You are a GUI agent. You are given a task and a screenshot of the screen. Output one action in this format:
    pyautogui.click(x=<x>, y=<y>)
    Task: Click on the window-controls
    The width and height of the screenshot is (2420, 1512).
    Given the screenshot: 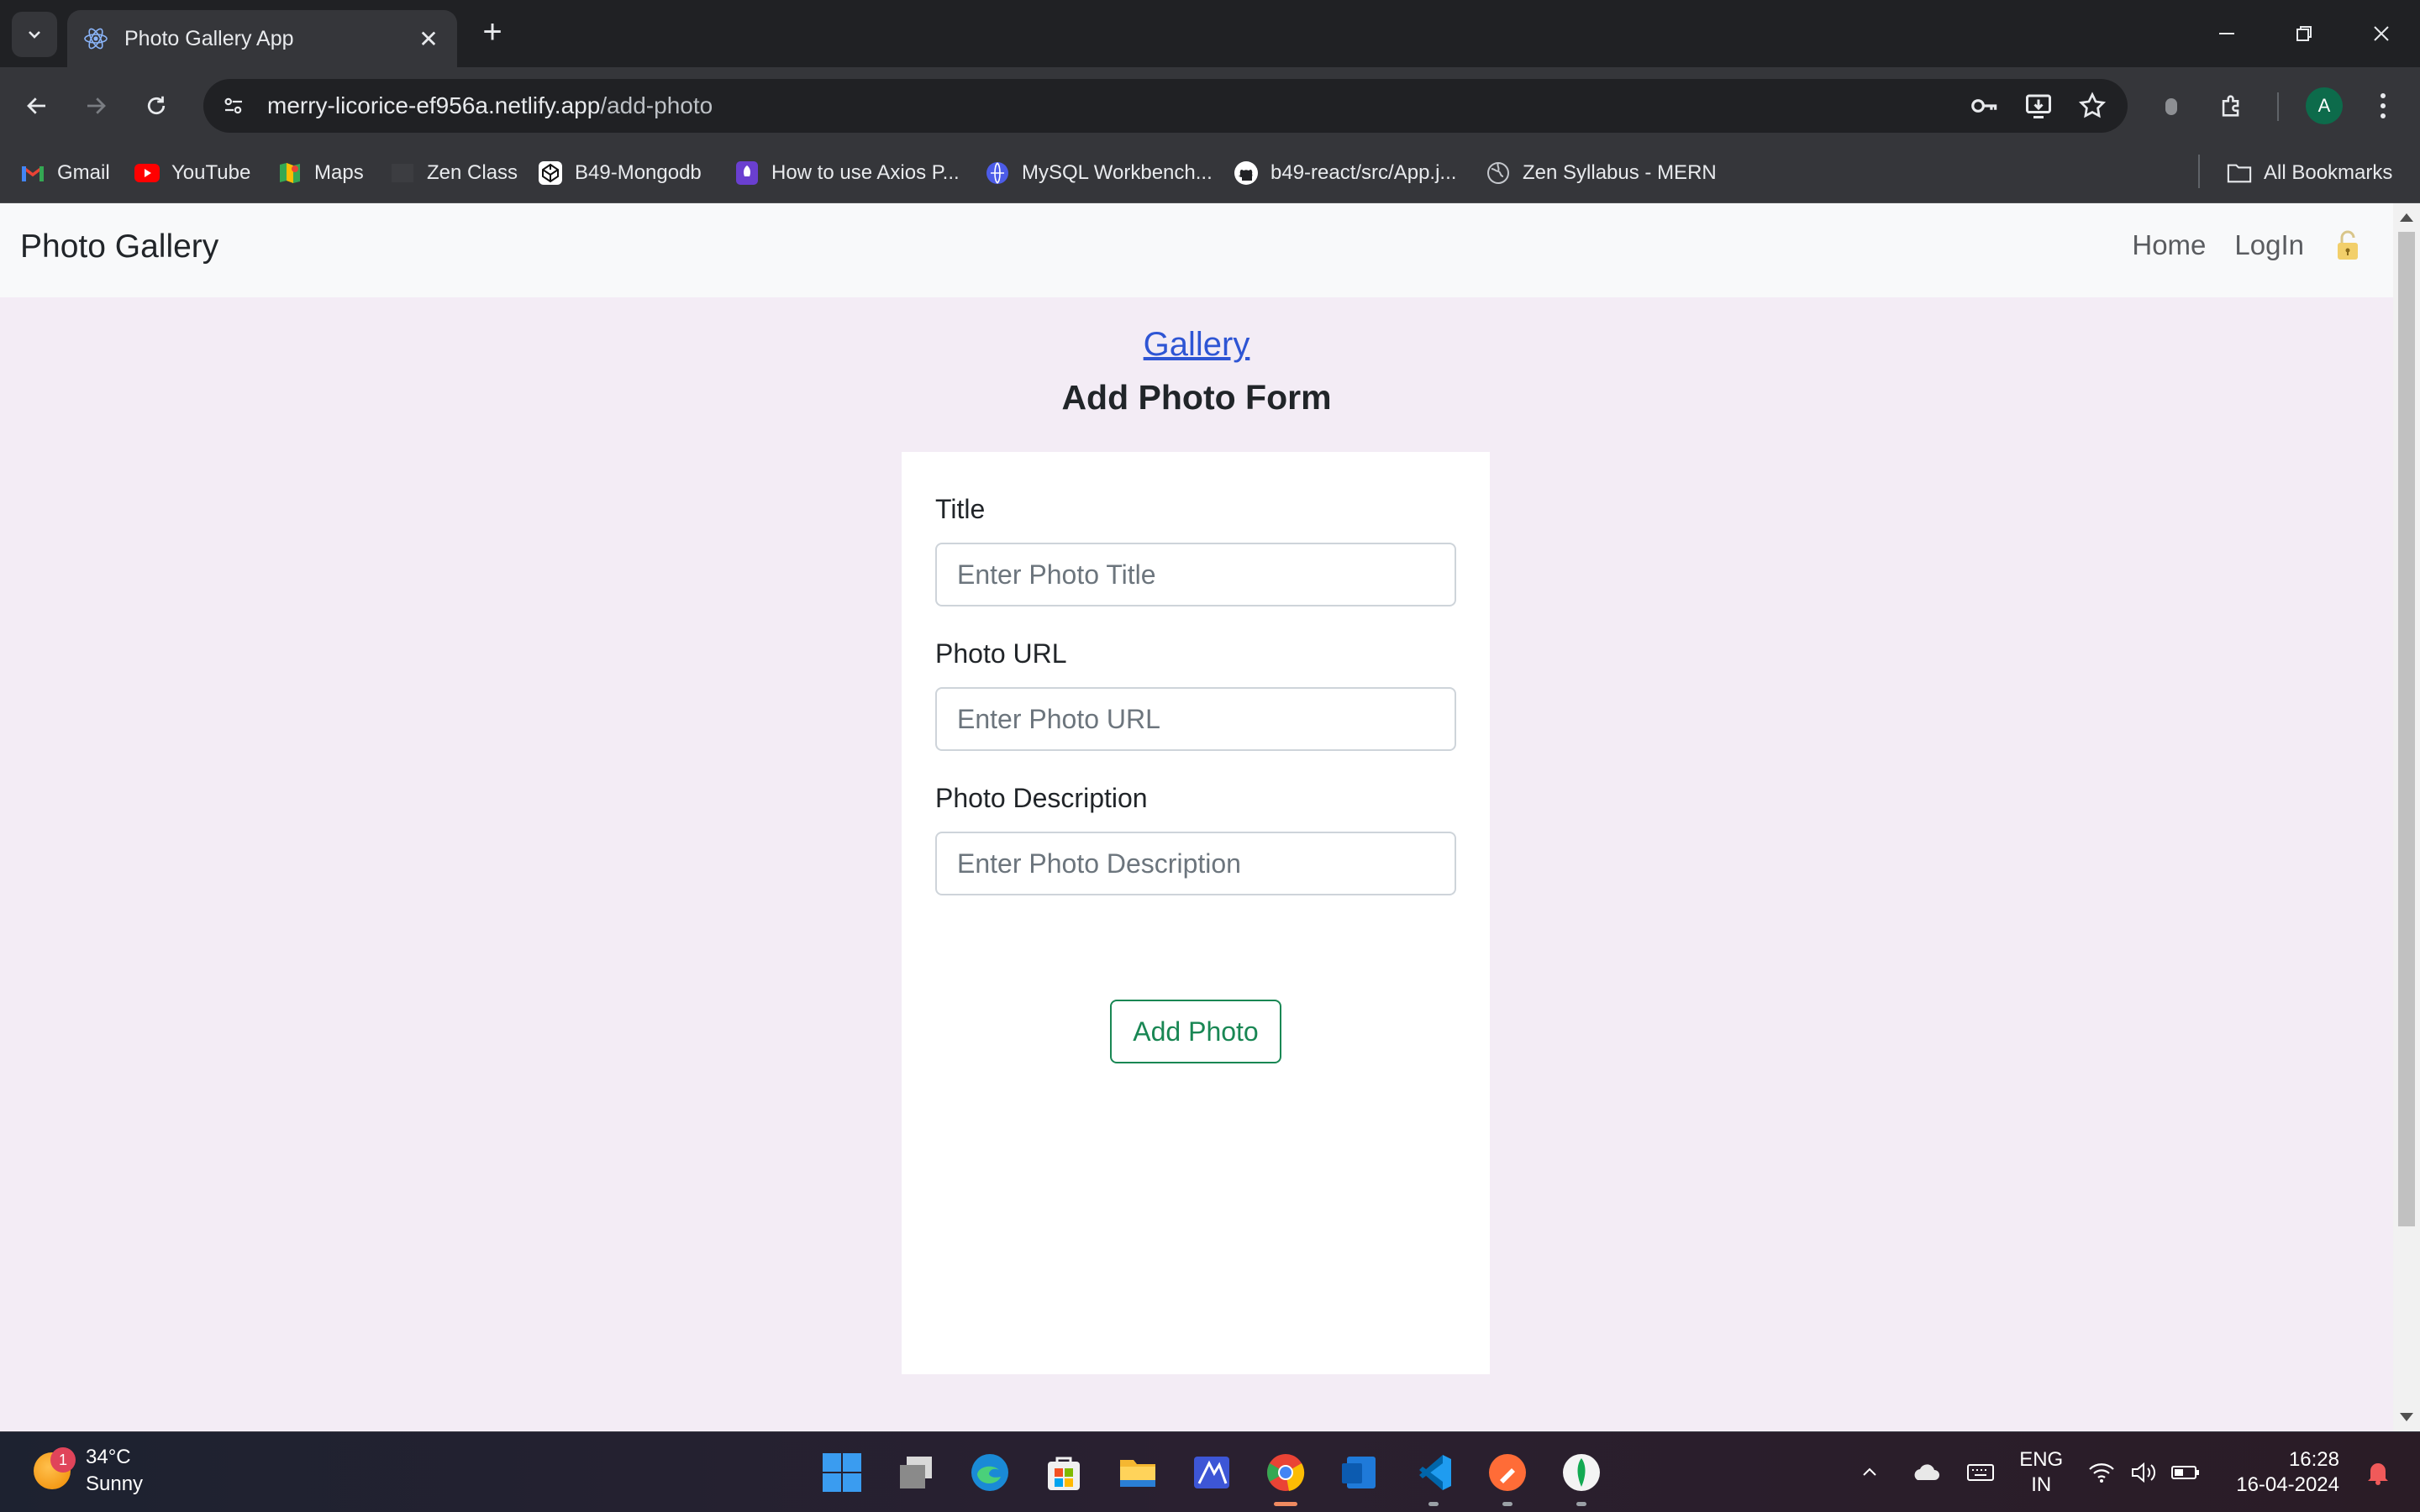 What is the action you would take?
    pyautogui.click(x=2304, y=33)
    